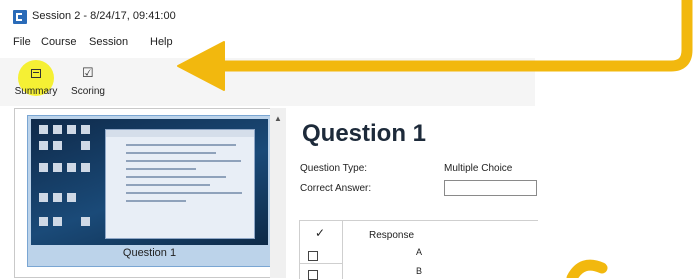 Image resolution: width=697 pixels, height=280 pixels. What do you see at coordinates (267, 82) in the screenshot?
I see `toolbar: Summary ☑ Scoring` at bounding box center [267, 82].